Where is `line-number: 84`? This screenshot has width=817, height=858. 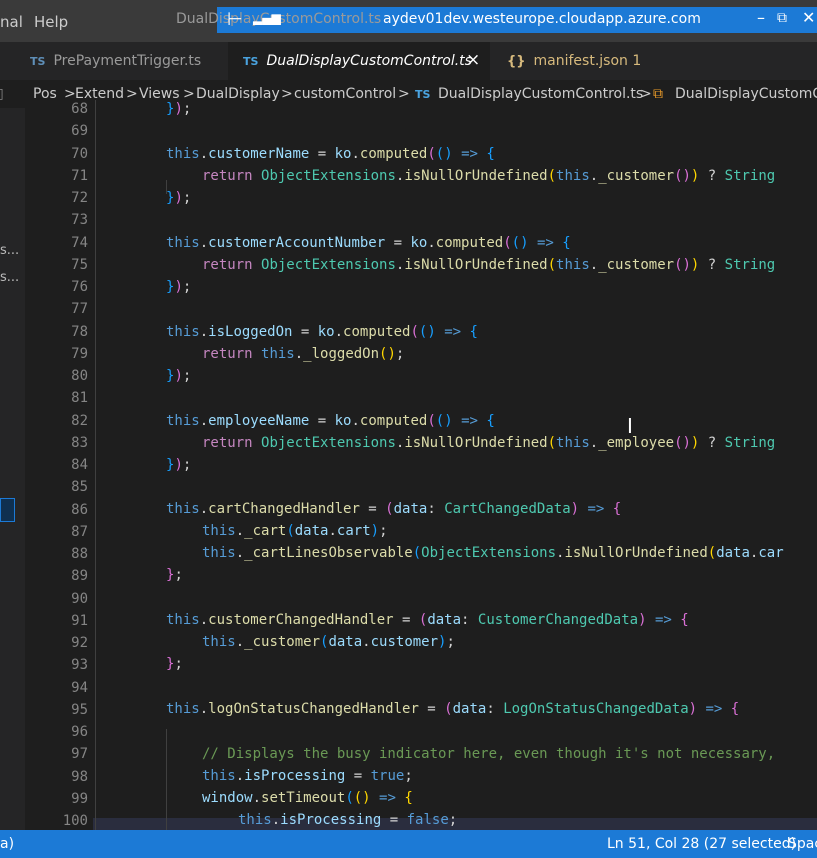 line-number: 84 is located at coordinates (79, 465).